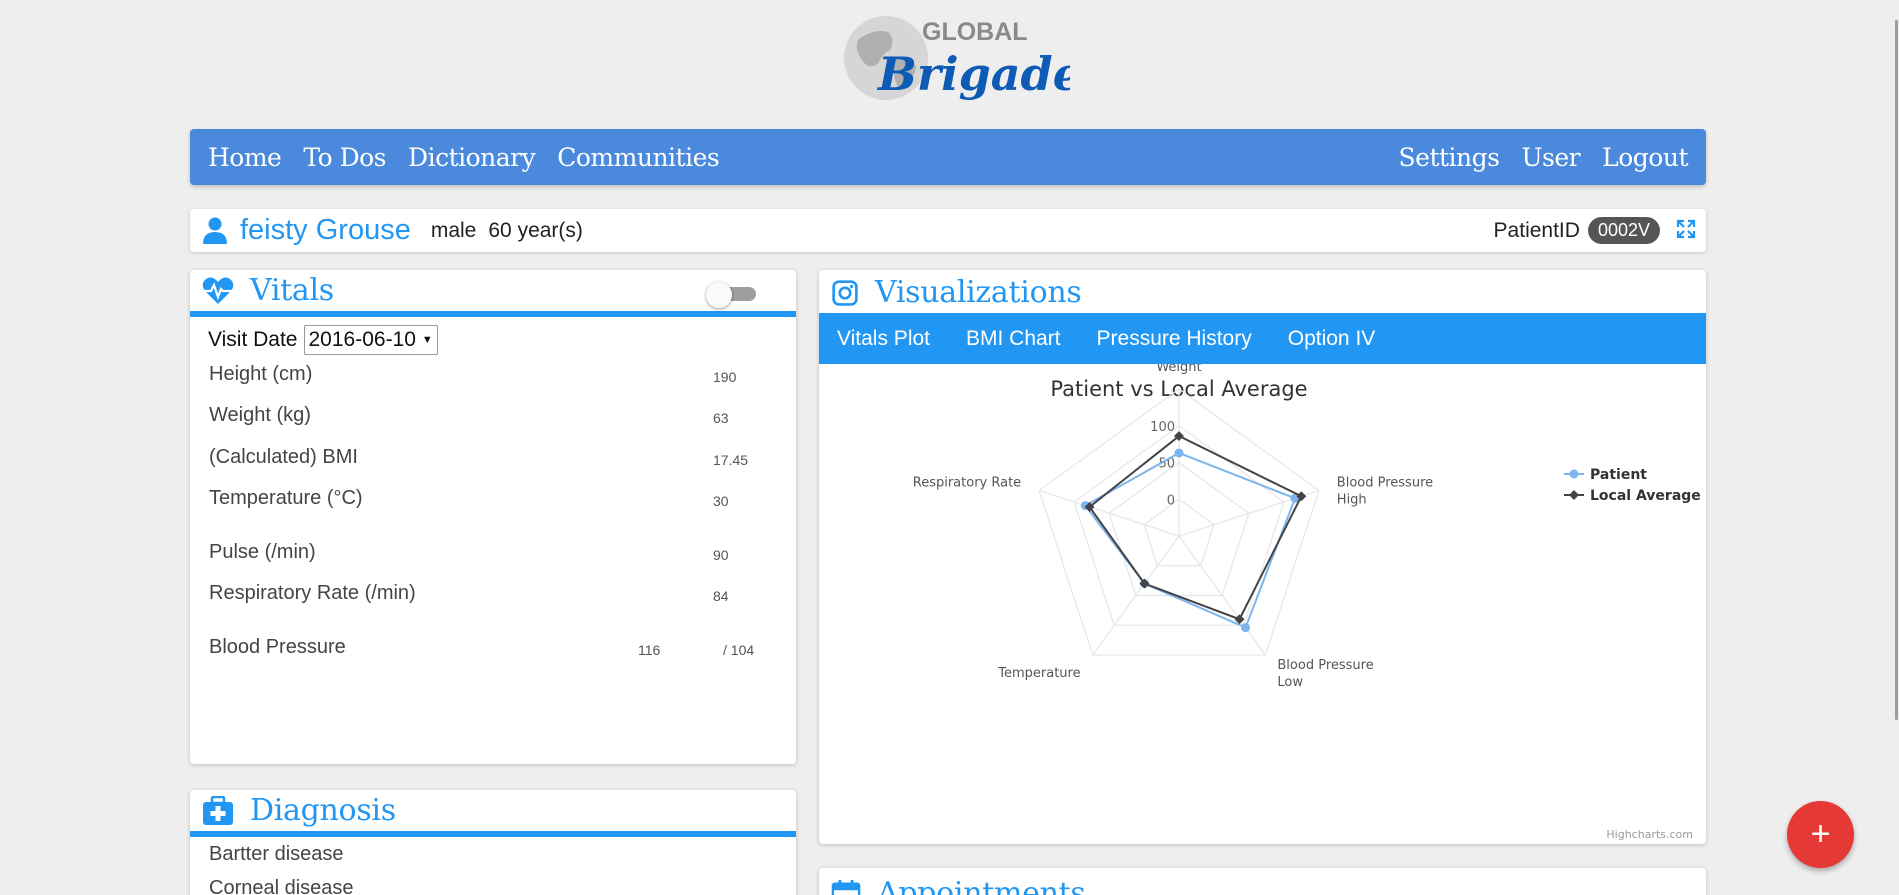  What do you see at coordinates (973, 74) in the screenshot?
I see `svg-text: Brigades` at bounding box center [973, 74].